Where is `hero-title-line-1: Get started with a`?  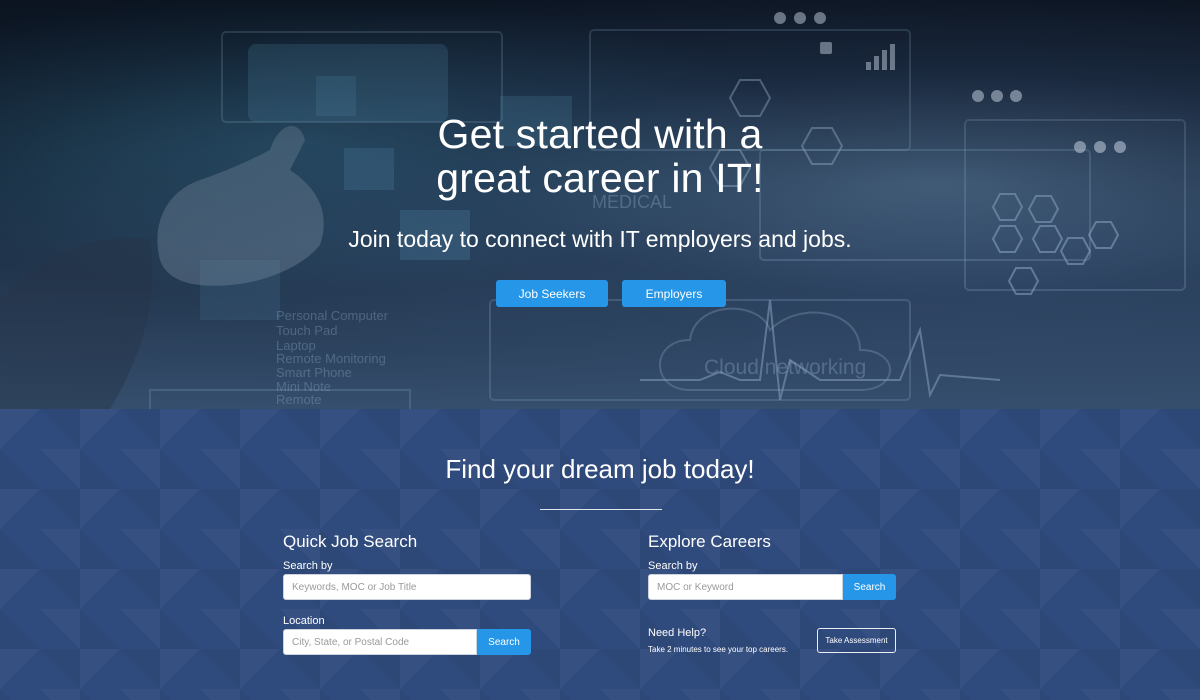 hero-title-line-1: Get started with a is located at coordinates (600, 134).